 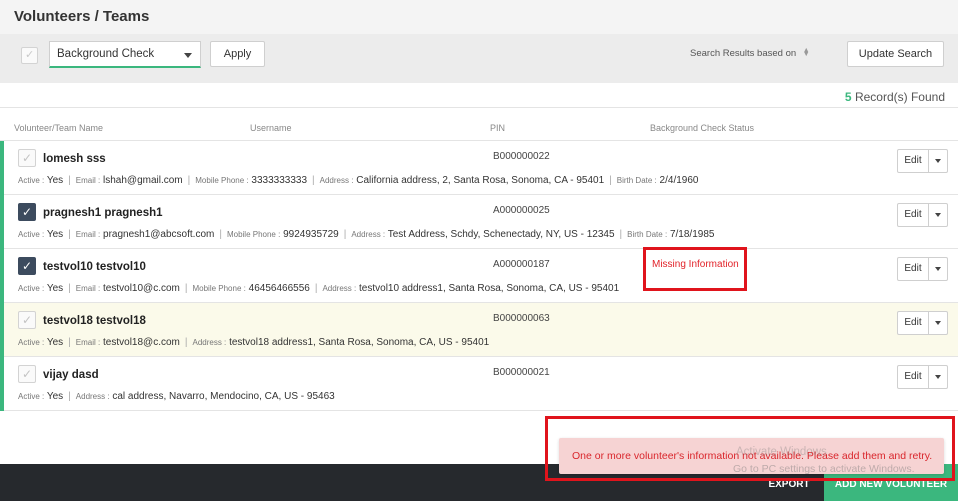 I want to click on update-search-button: Update Search, so click(x=895, y=54).